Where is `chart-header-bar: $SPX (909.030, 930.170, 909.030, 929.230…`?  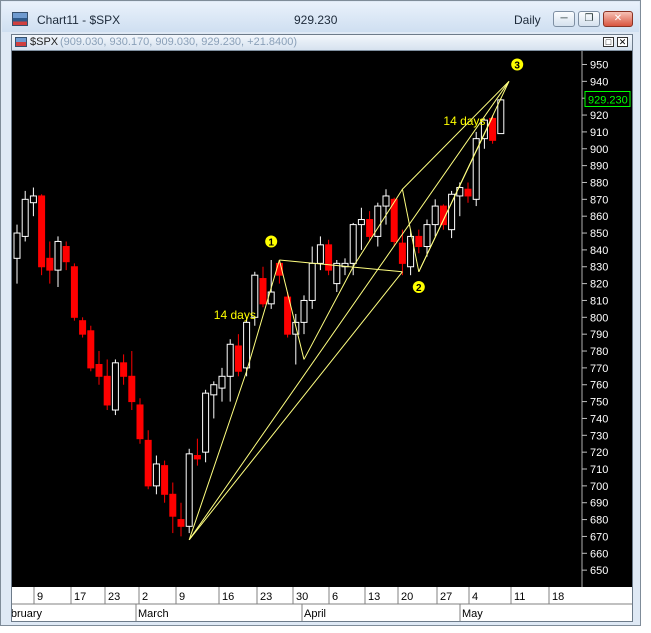 chart-header-bar: $SPX (909.030, 930.170, 909.030, 929.230… is located at coordinates (322, 43).